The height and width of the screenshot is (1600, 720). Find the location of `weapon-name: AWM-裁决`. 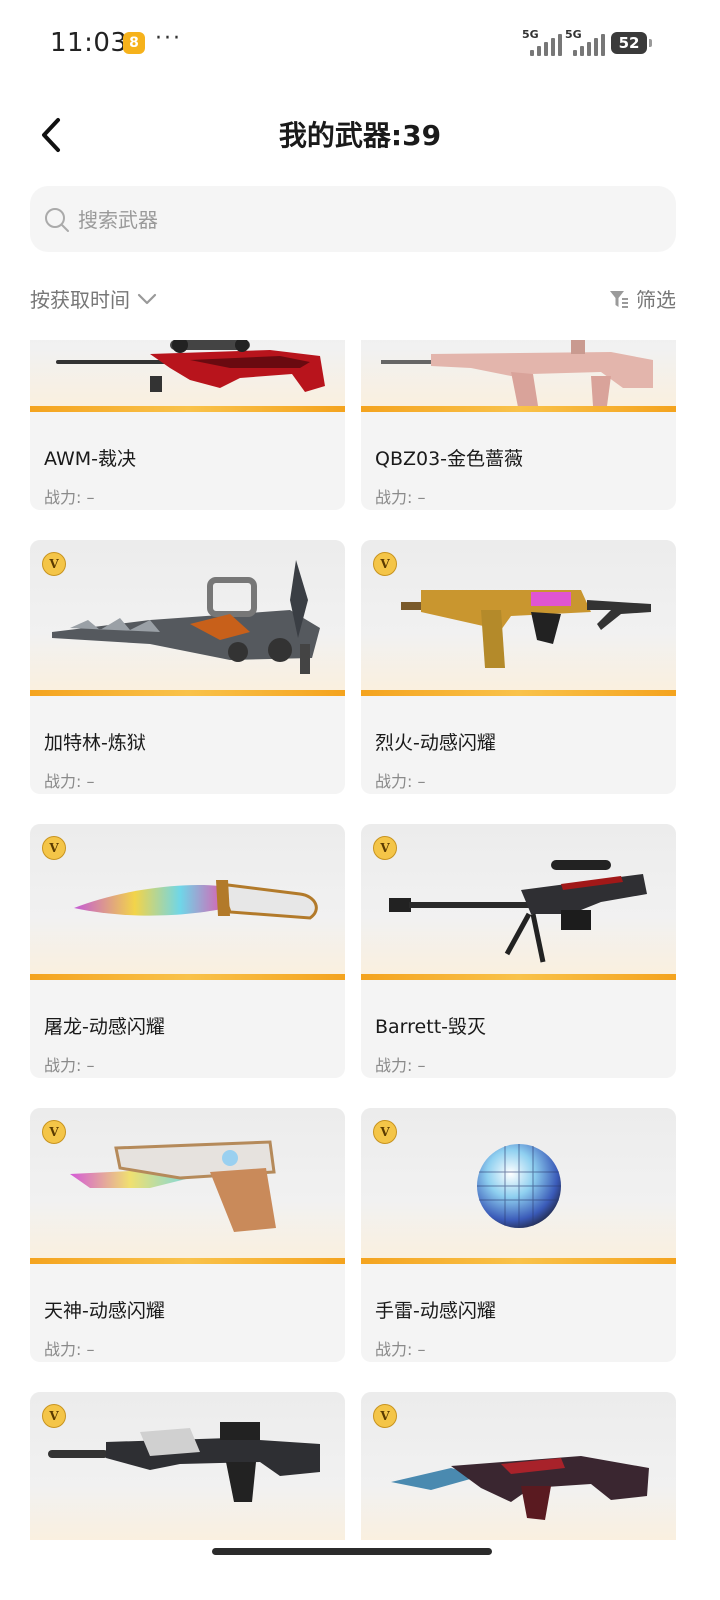

weapon-name: AWM-裁决 is located at coordinates (90, 459).